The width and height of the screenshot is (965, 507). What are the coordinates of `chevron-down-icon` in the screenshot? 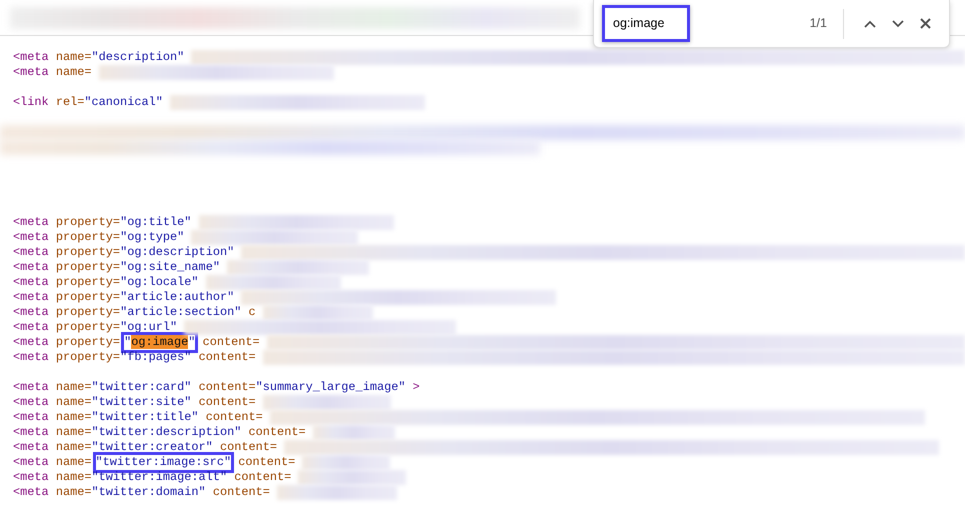 It's located at (898, 24).